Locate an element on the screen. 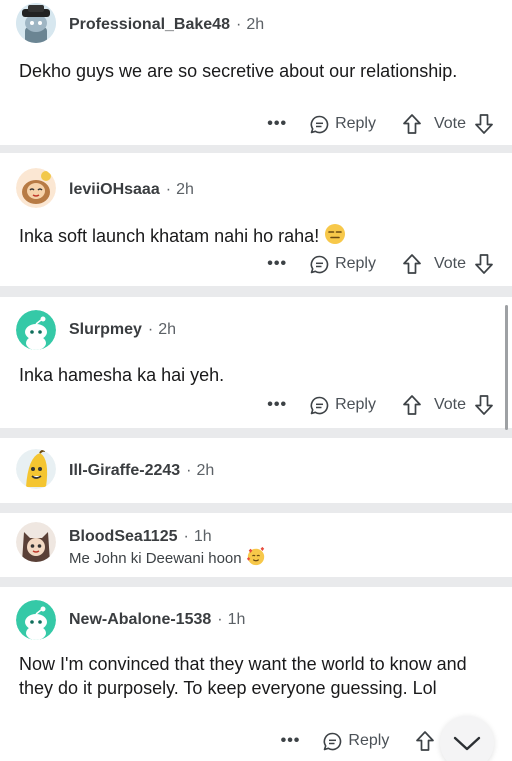 The image size is (512, 761). comment-preview: Me John ki Deewani hoon is located at coordinates (167, 557).